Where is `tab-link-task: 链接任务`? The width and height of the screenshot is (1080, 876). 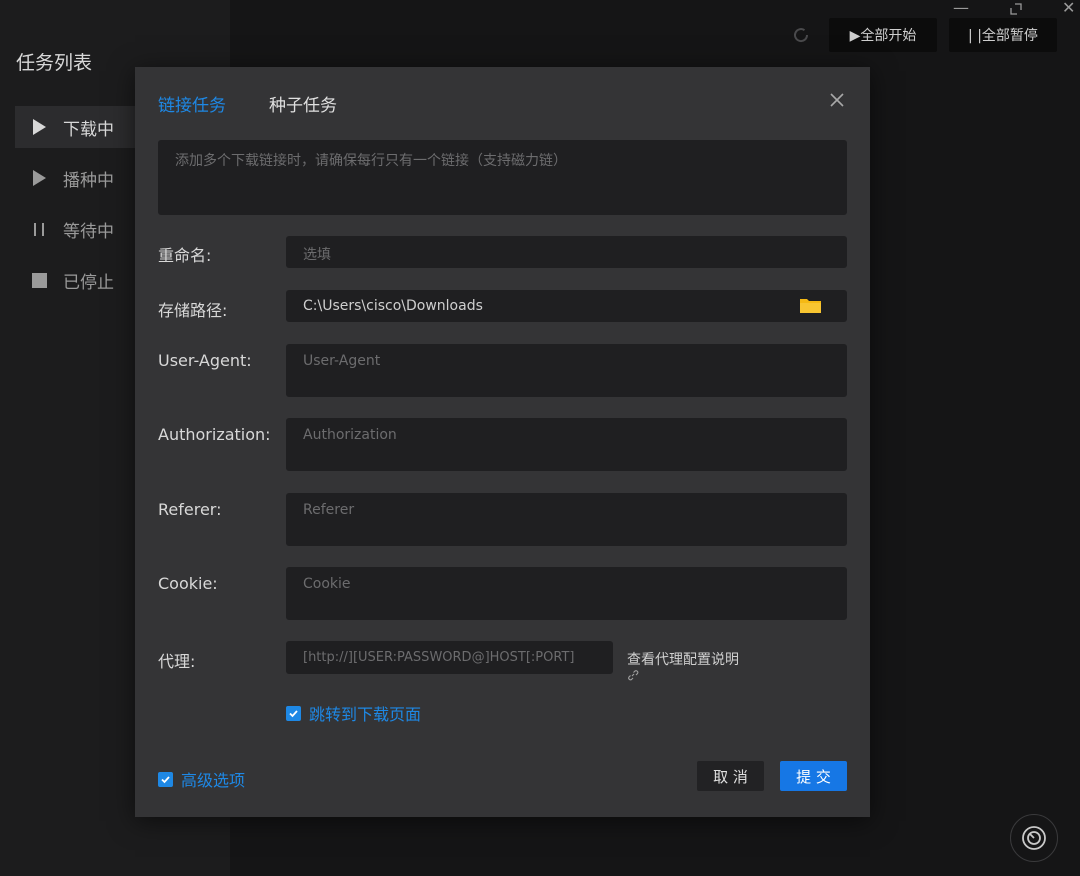
tab-link-task: 链接任务 is located at coordinates (192, 103).